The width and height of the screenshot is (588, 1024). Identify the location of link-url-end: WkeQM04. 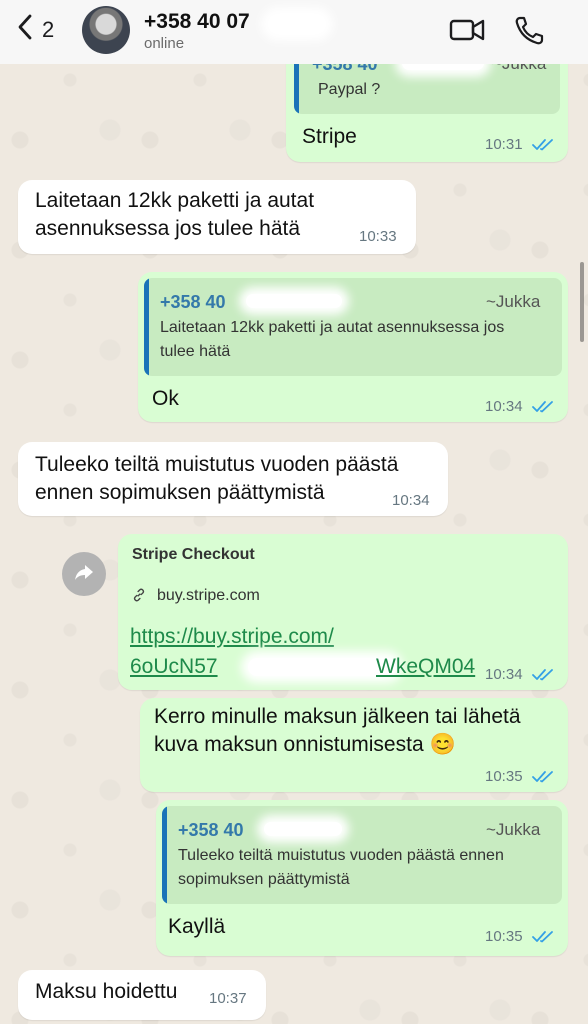
(425, 667).